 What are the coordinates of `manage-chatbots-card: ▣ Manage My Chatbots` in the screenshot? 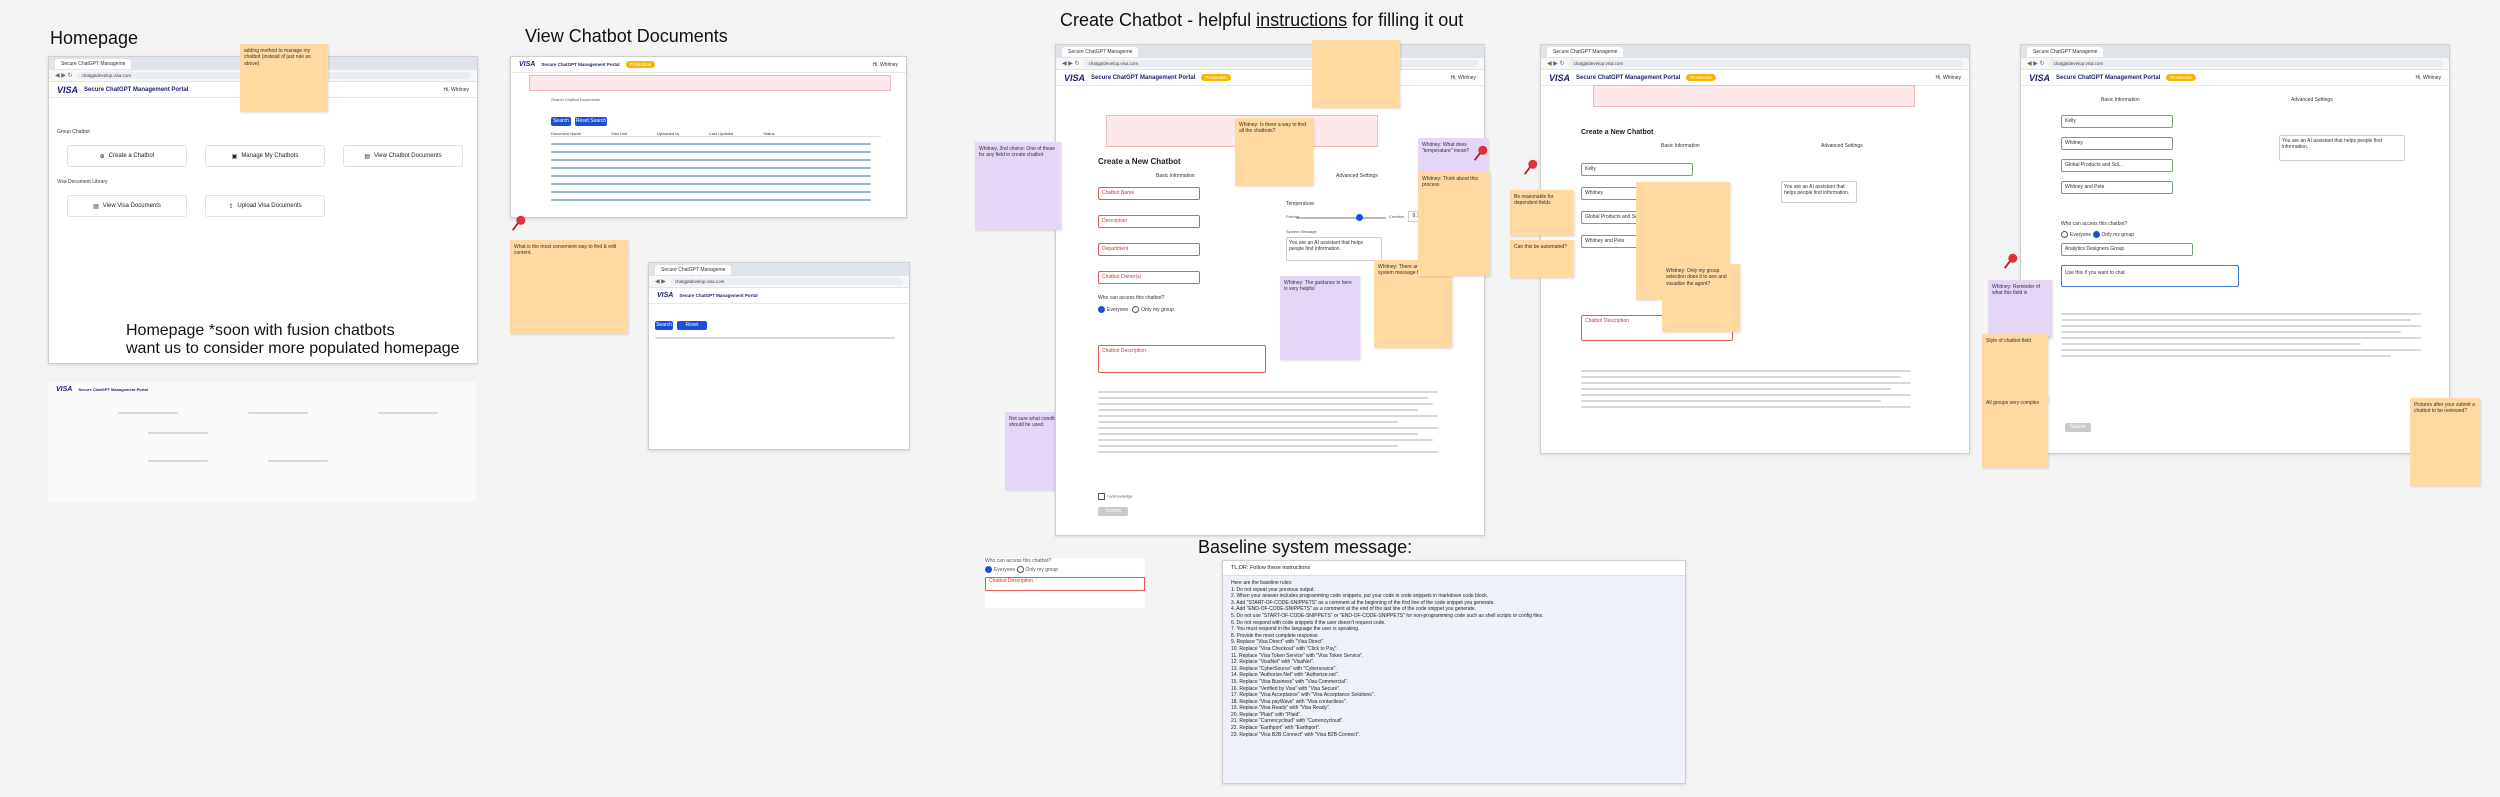 It's located at (265, 156).